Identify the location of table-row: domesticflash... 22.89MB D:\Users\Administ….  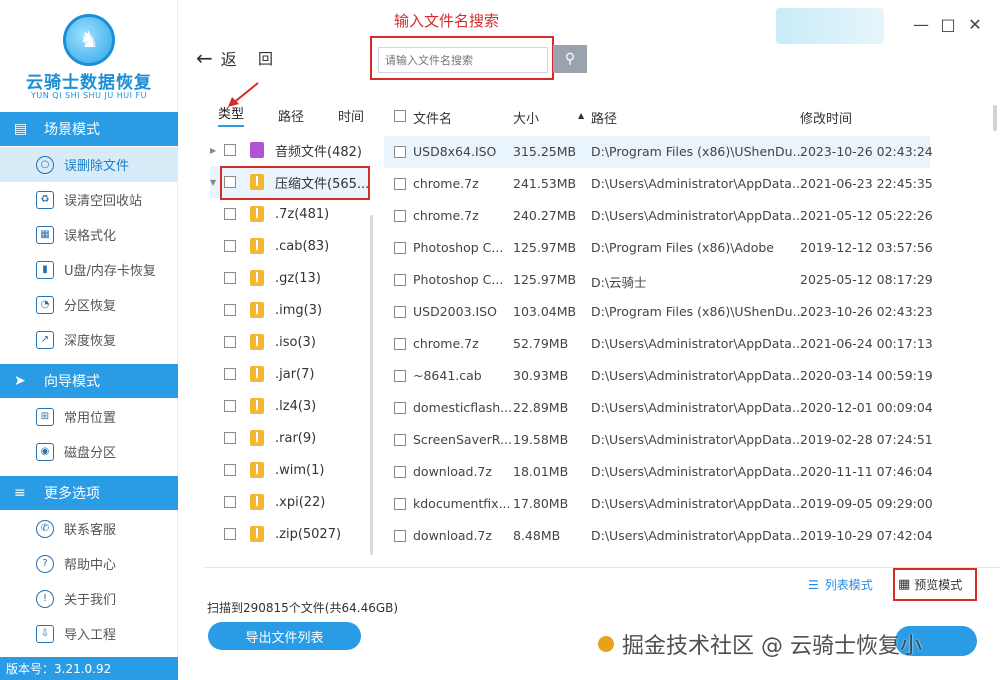
(658, 408).